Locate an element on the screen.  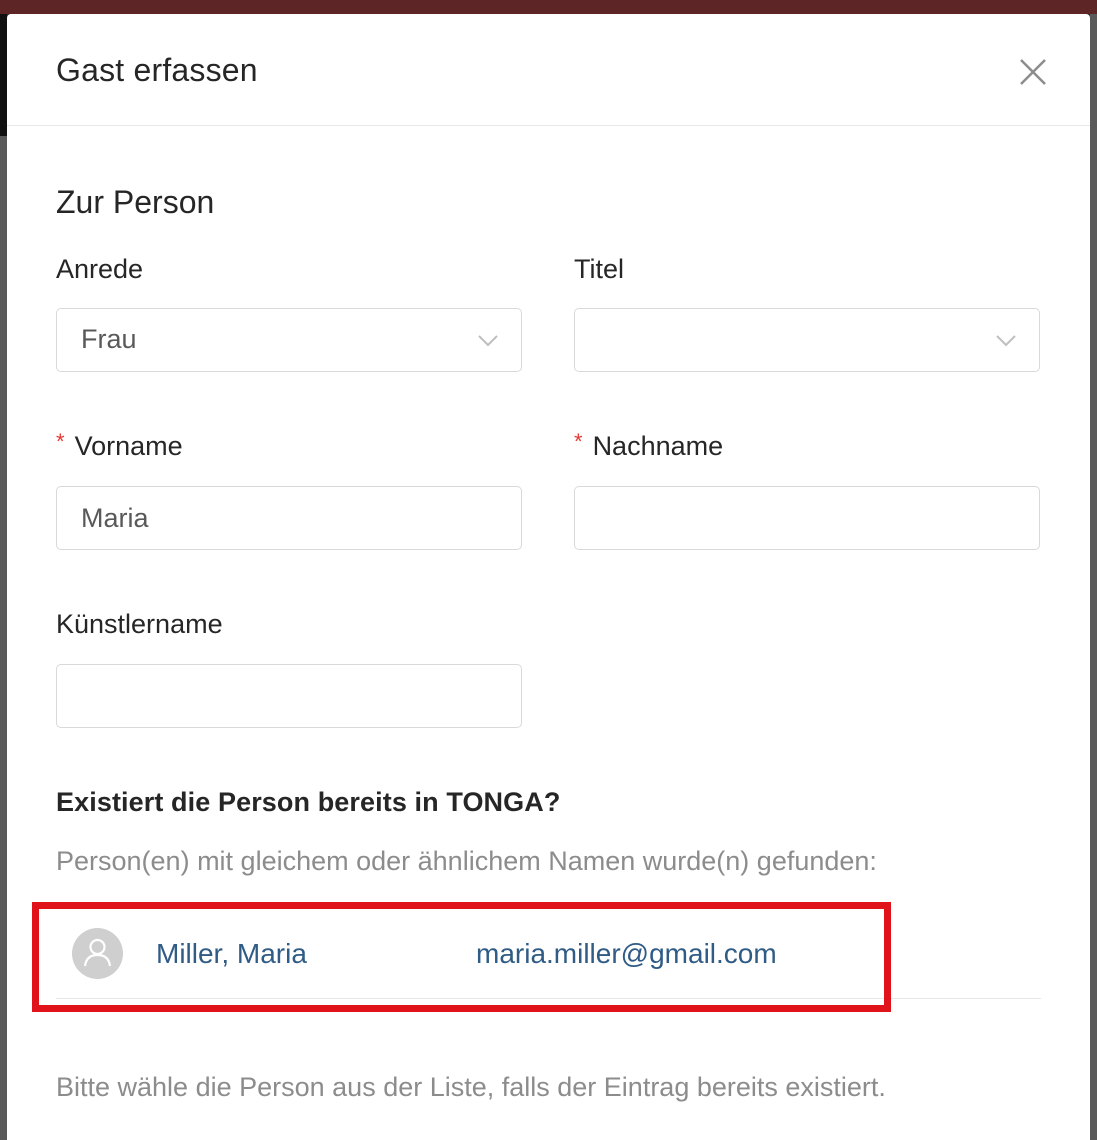
duplicate-result-row: Miller, Maria maria.miller@gmail.com is located at coordinates (548, 960).